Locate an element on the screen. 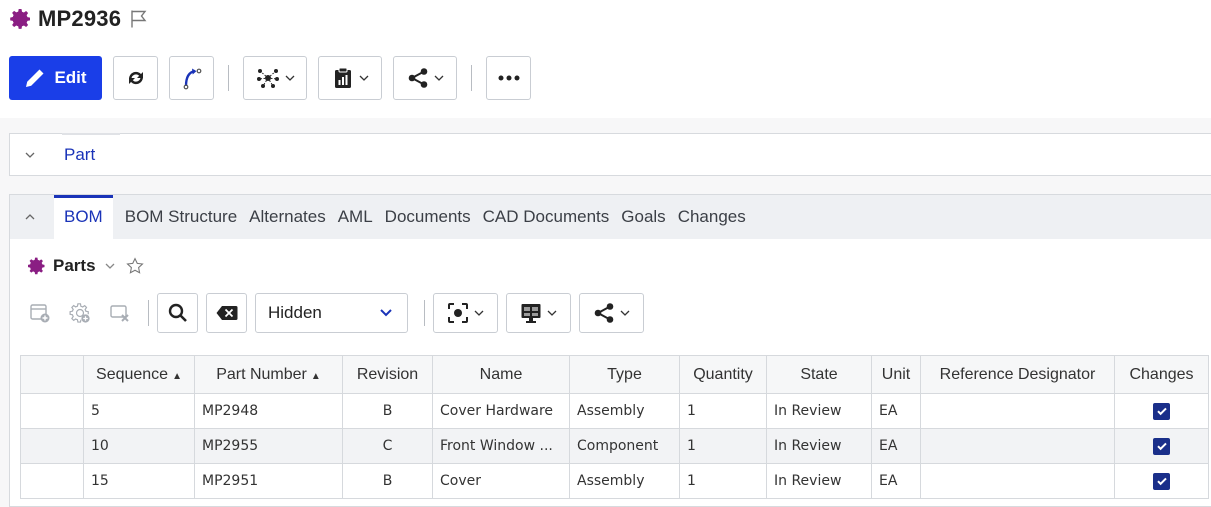 Image resolution: width=1211 pixels, height=507 pixels. share-grid-dropdown is located at coordinates (611, 313).